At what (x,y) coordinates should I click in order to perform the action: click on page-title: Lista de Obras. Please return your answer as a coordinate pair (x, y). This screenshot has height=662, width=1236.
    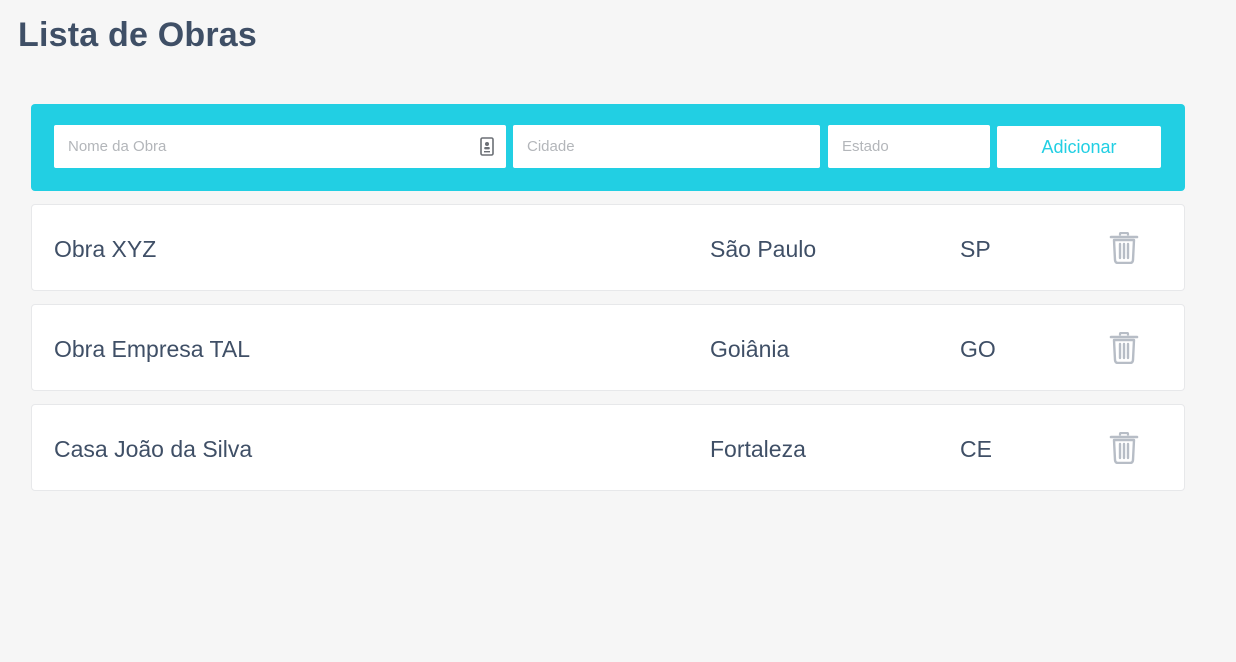
    Looking at the image, I should click on (137, 35).